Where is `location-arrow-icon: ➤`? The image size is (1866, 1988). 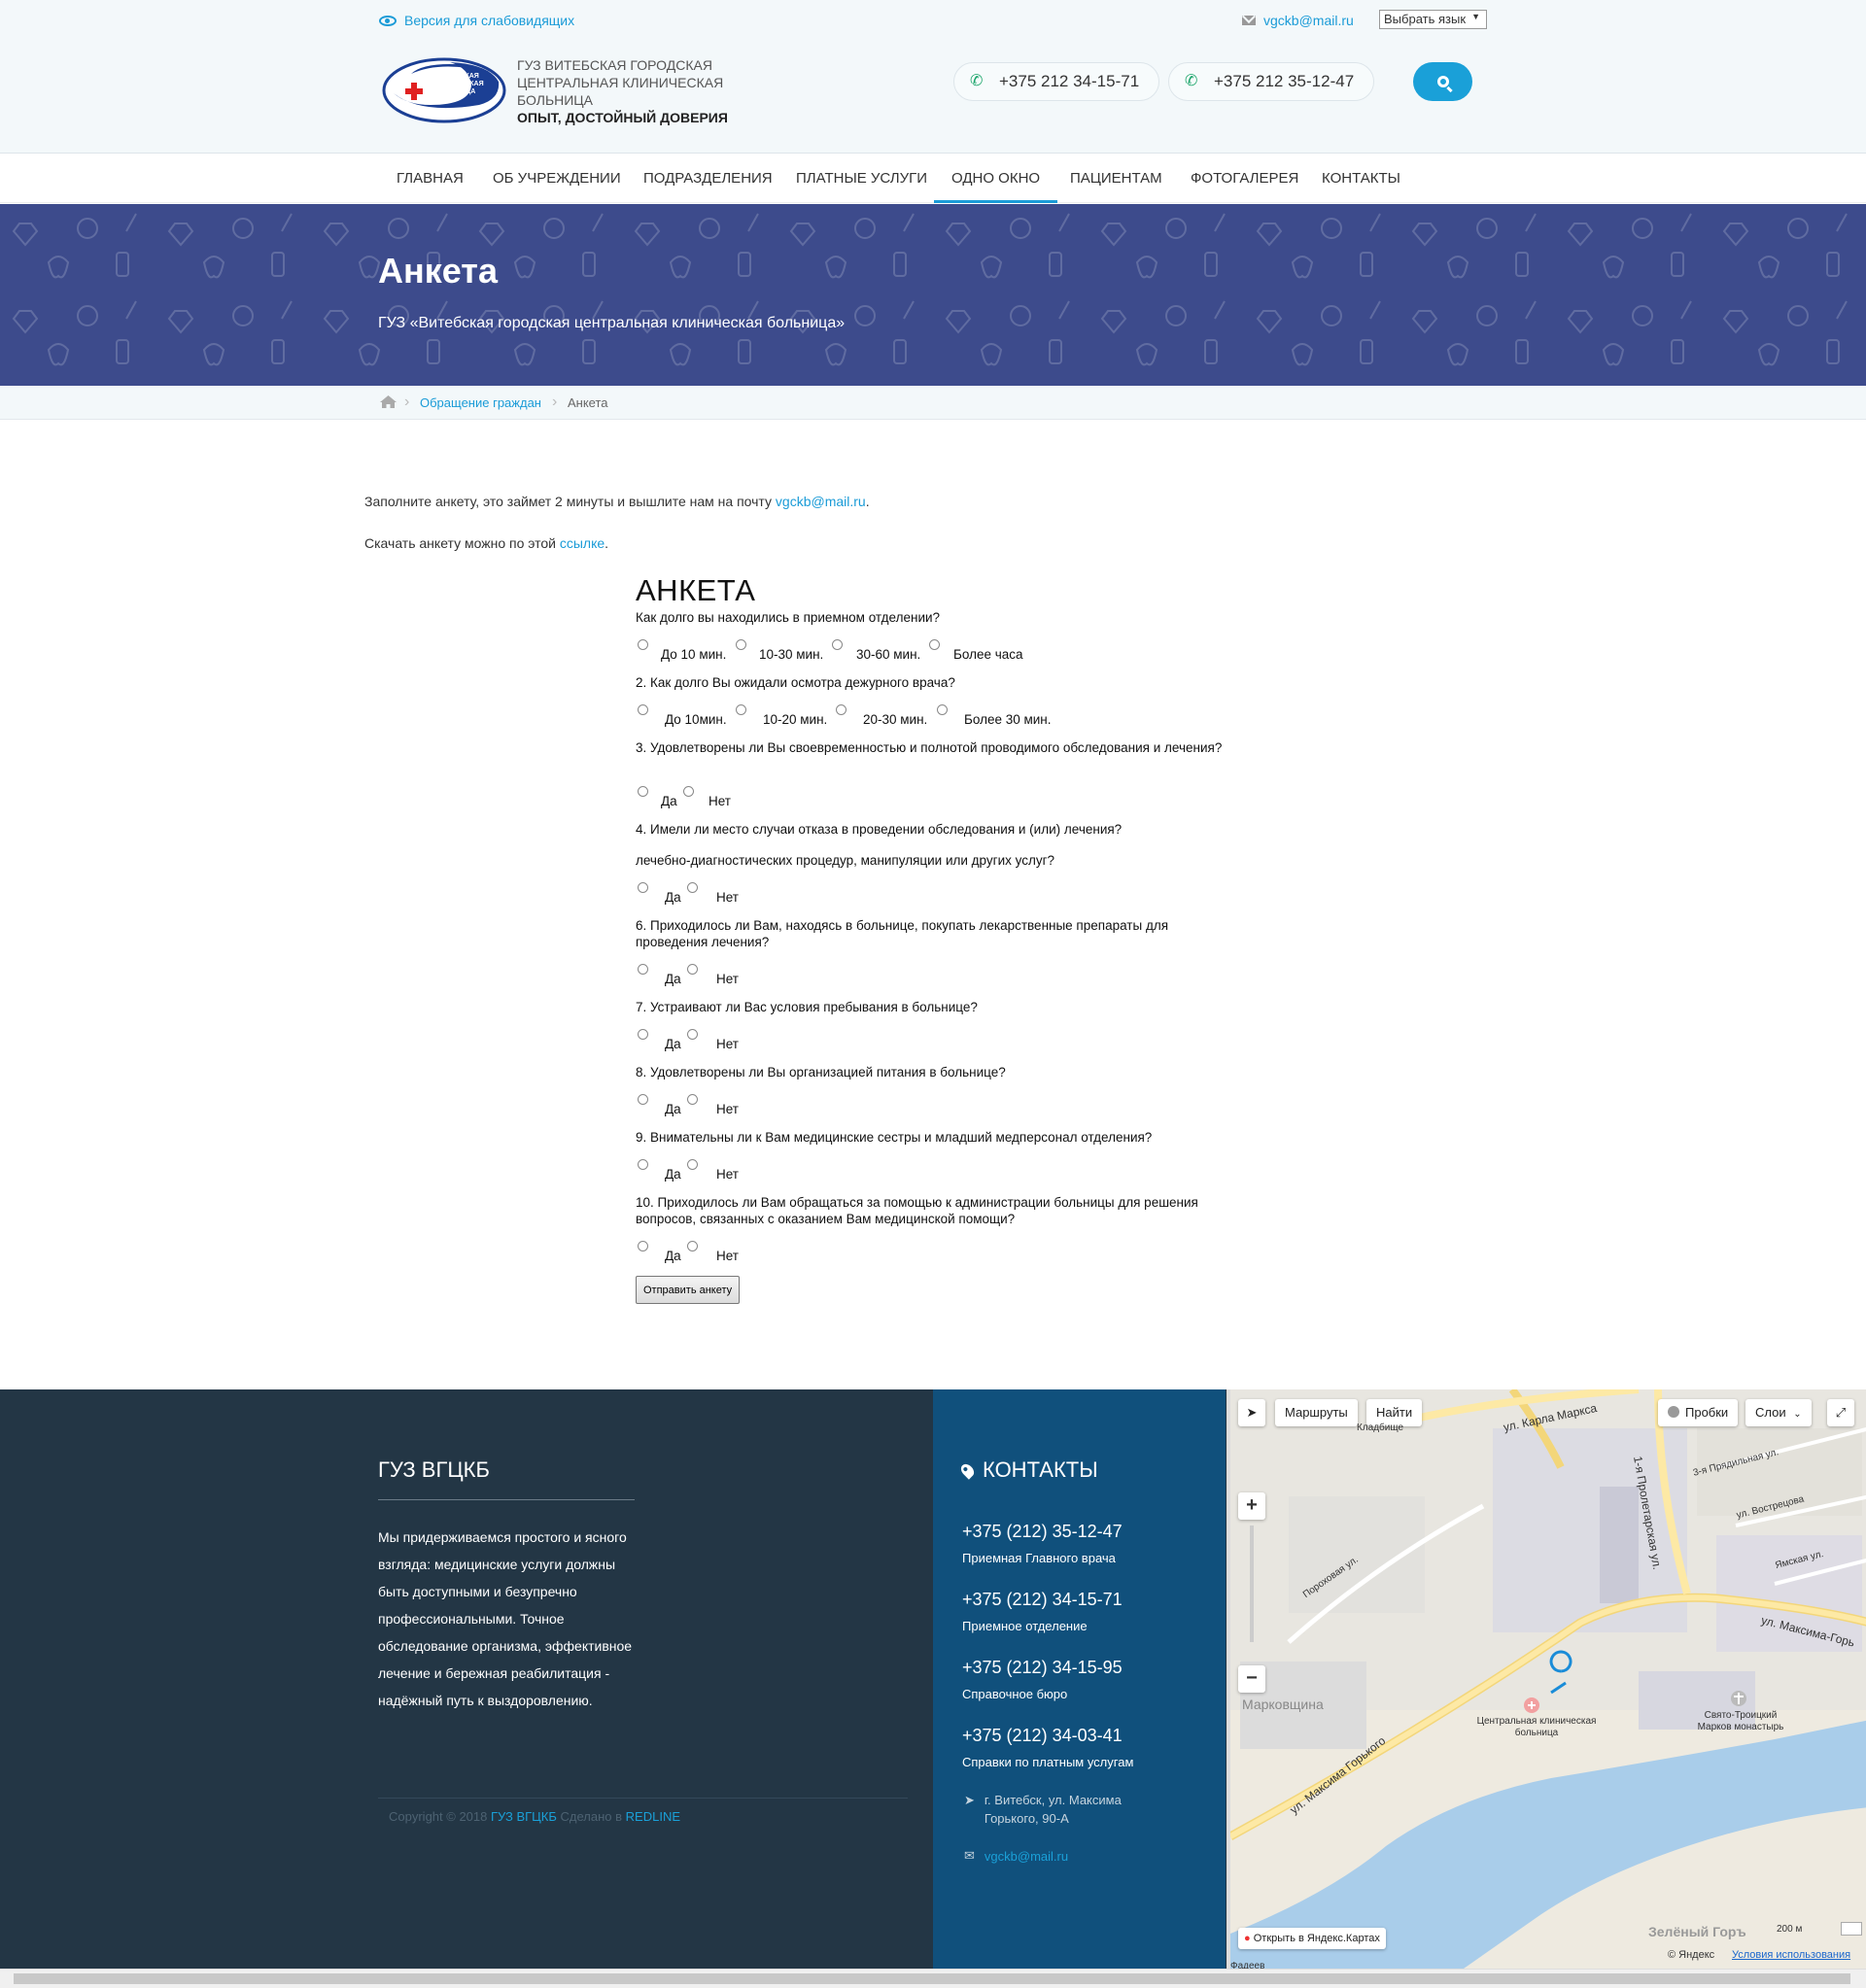
location-arrow-icon: ➤ is located at coordinates (969, 1800).